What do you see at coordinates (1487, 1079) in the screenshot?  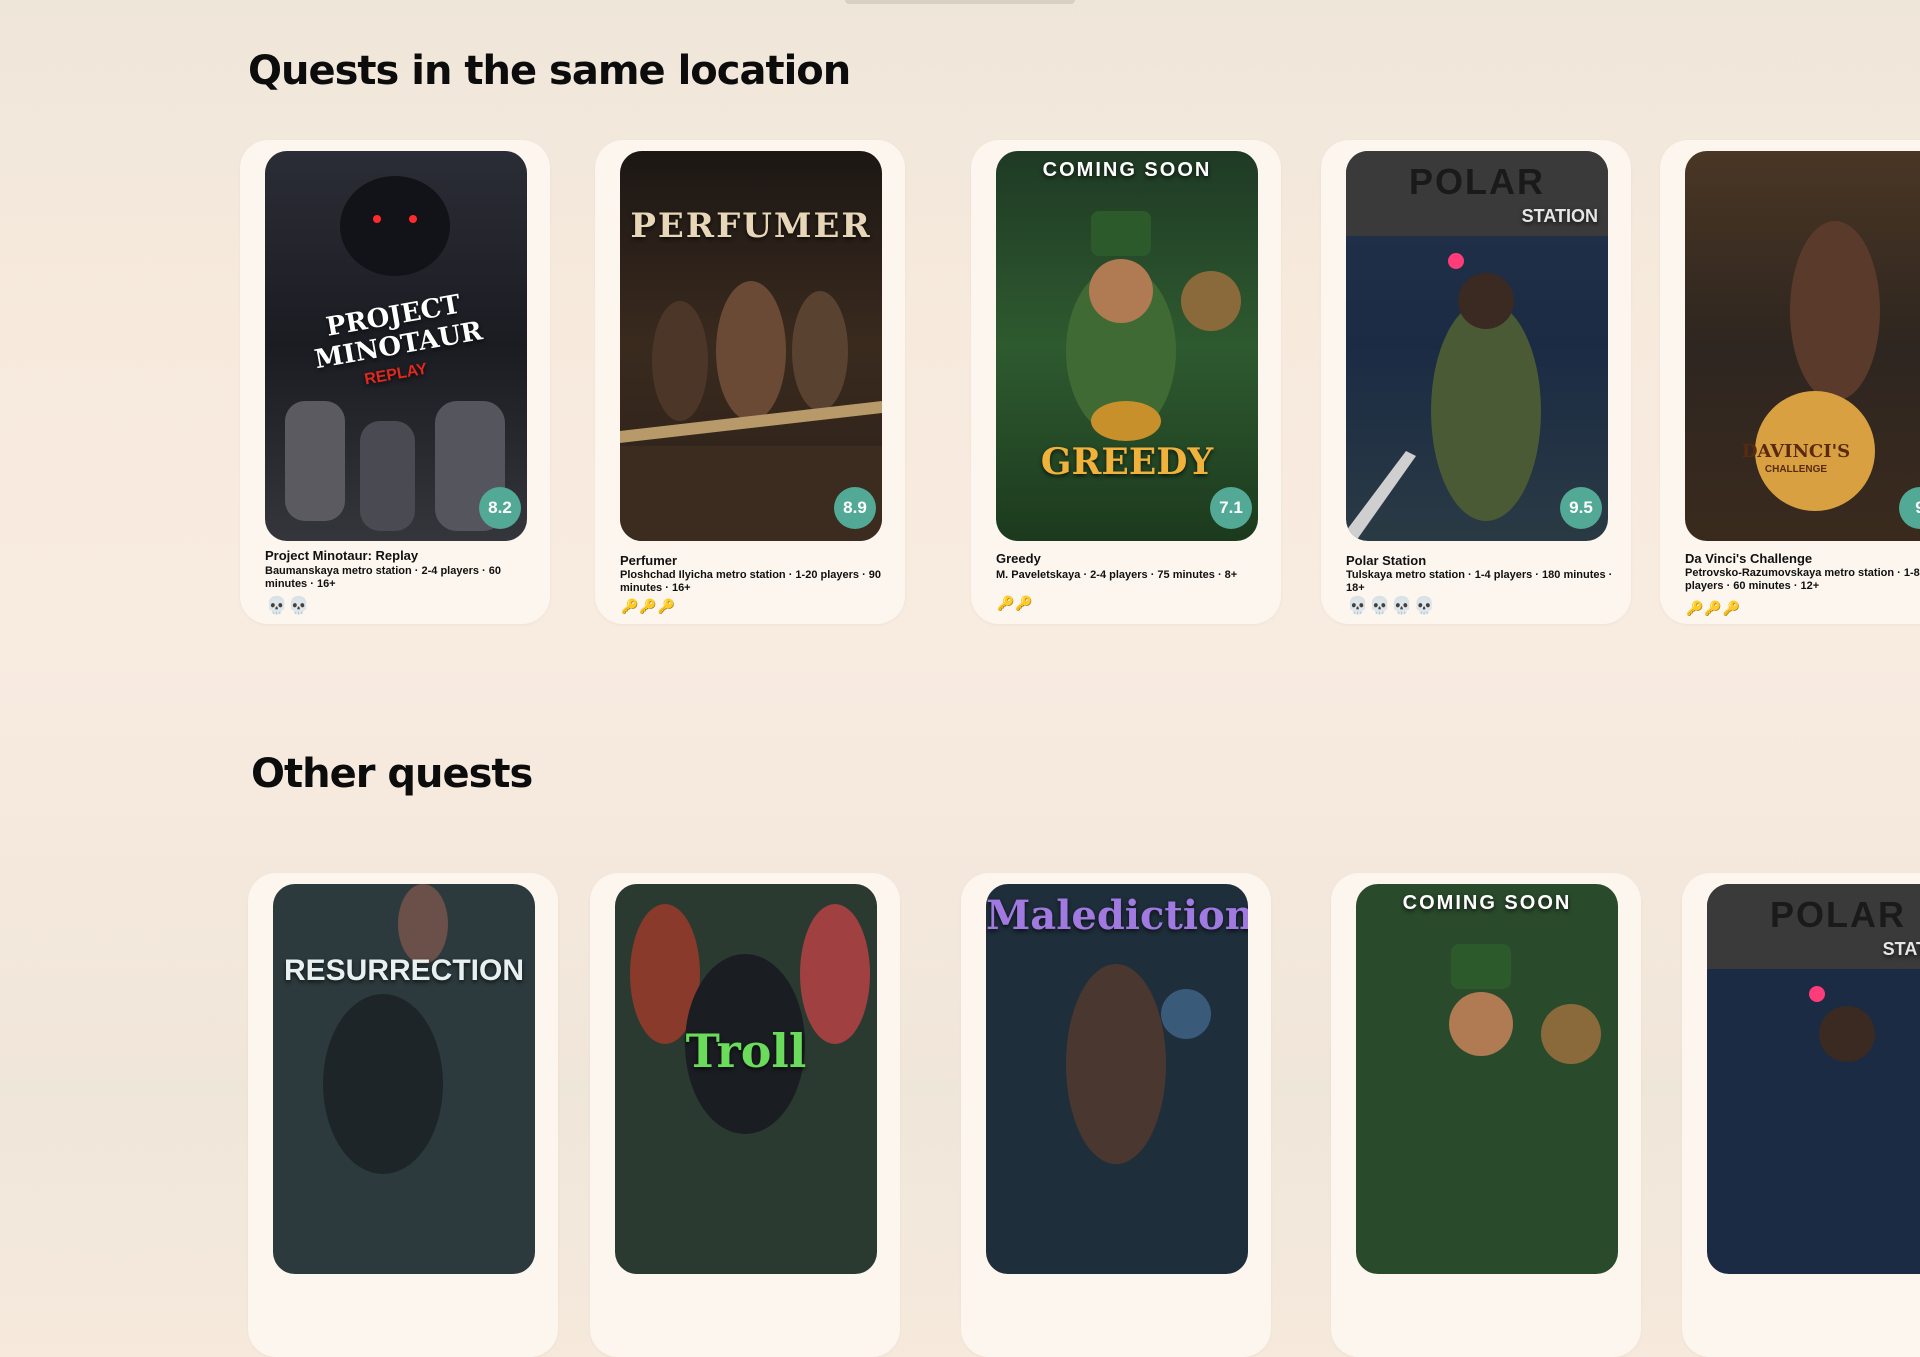 I see `quest-poster: COMING SOON` at bounding box center [1487, 1079].